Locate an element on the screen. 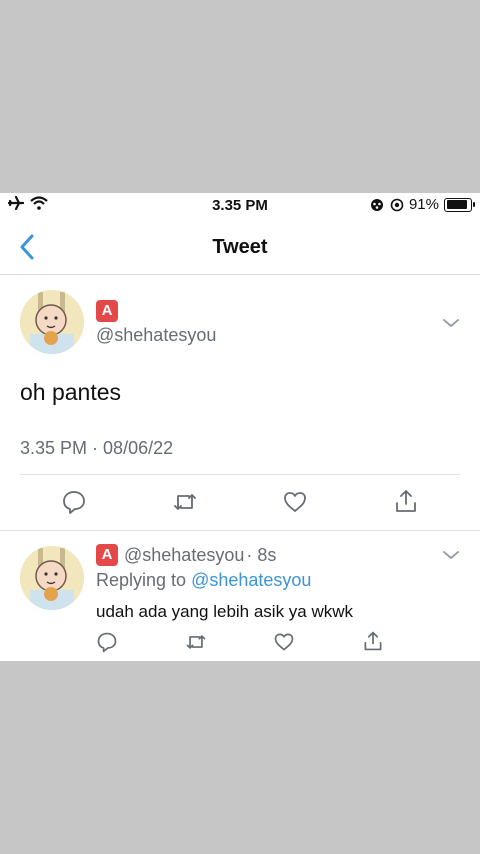 This screenshot has width=480, height=854. page-title: Tweet is located at coordinates (240, 247).